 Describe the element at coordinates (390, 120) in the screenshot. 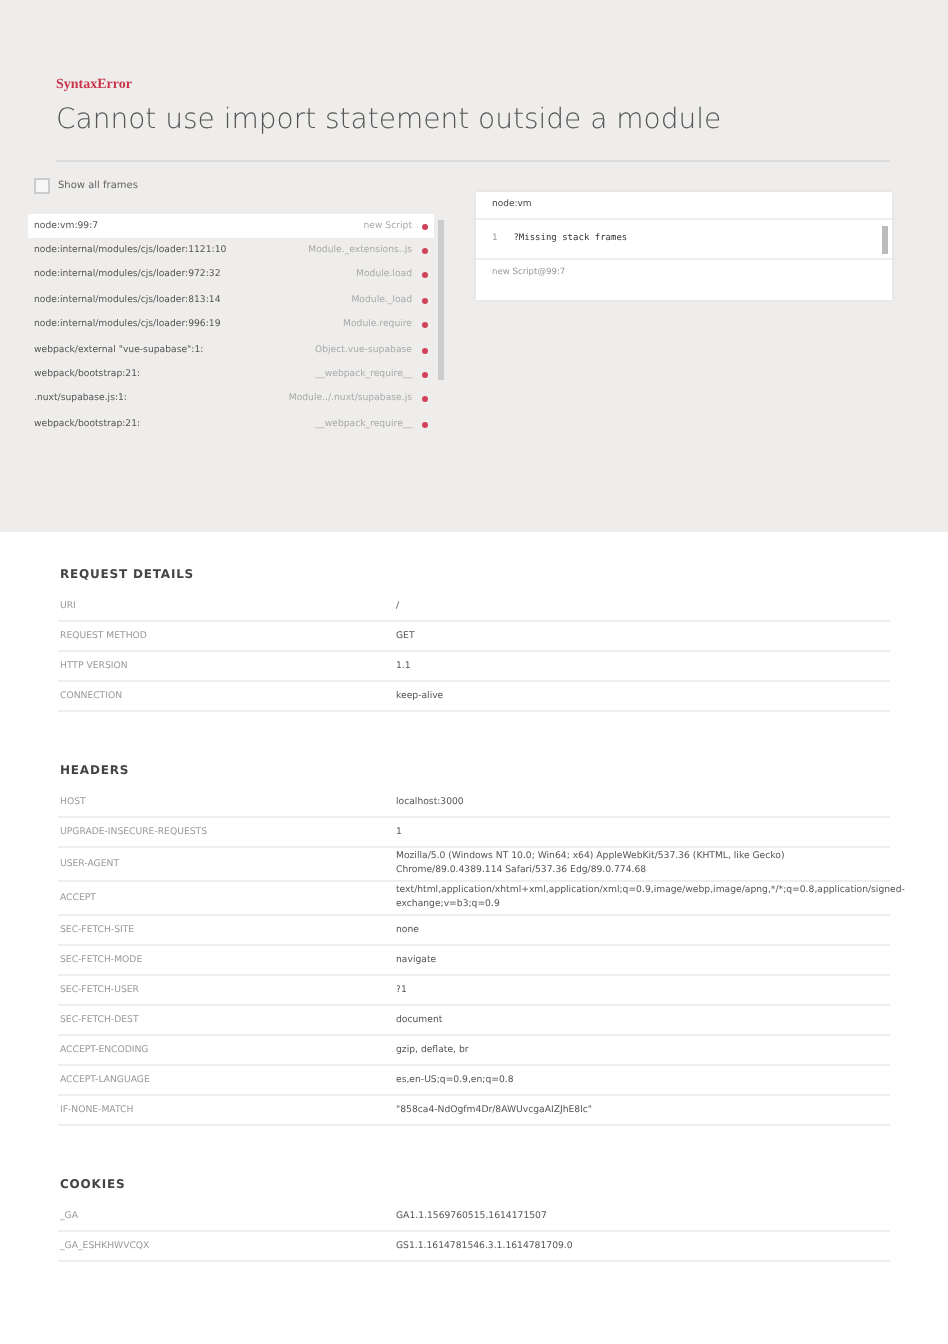

I see `error-message: Cannot use import statement outside a module` at that location.